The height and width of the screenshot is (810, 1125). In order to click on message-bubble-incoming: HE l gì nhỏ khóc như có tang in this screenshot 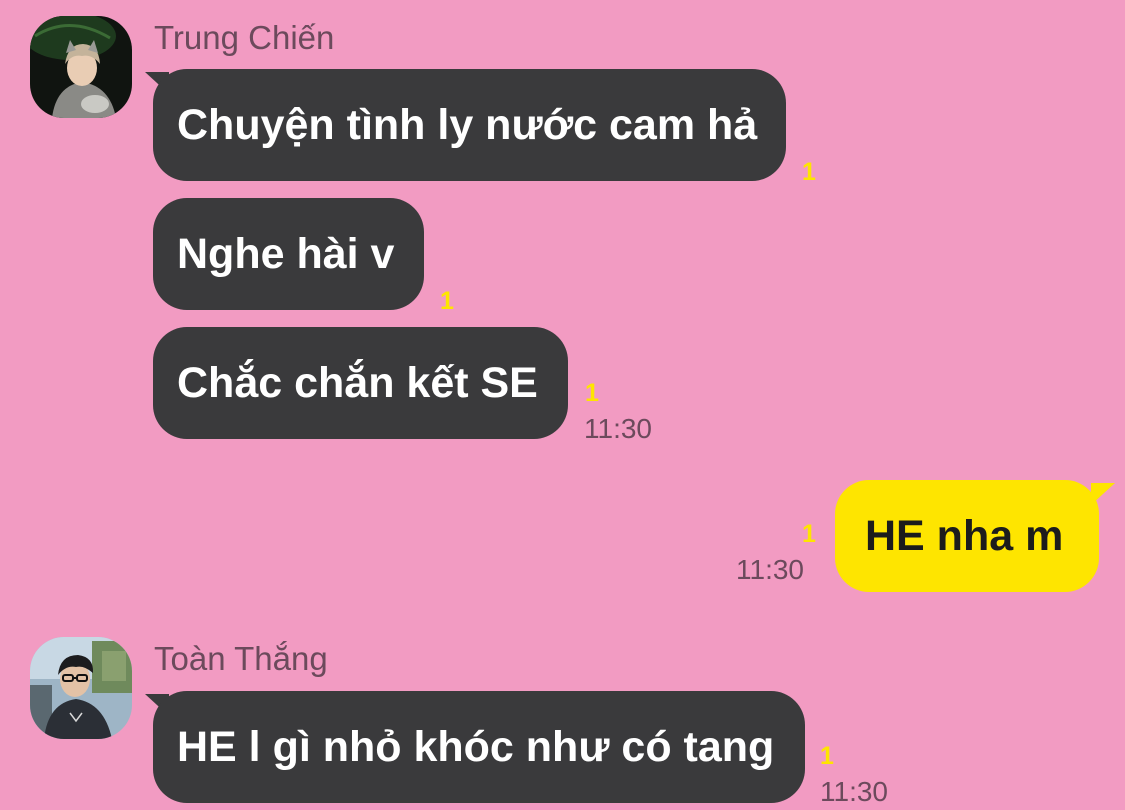, I will do `click(479, 747)`.